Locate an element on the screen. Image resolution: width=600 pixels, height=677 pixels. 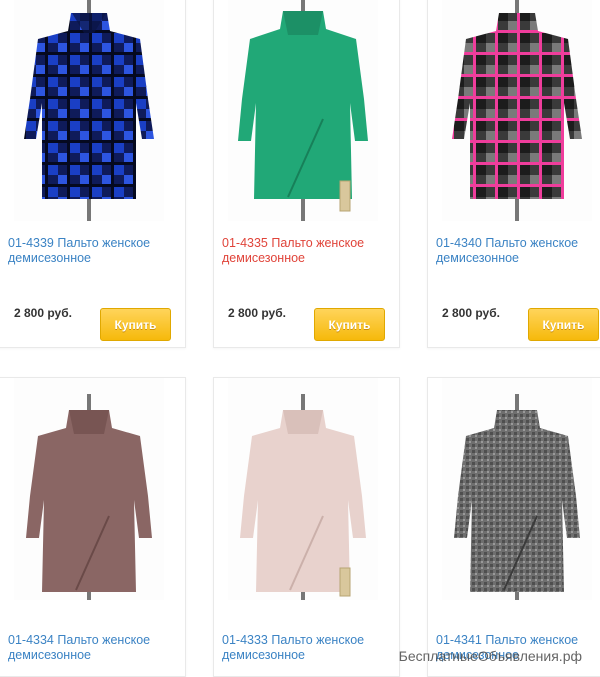
product-card-01-4334: 01-4334 Пальто женское демисезонное is located at coordinates (93, 527).